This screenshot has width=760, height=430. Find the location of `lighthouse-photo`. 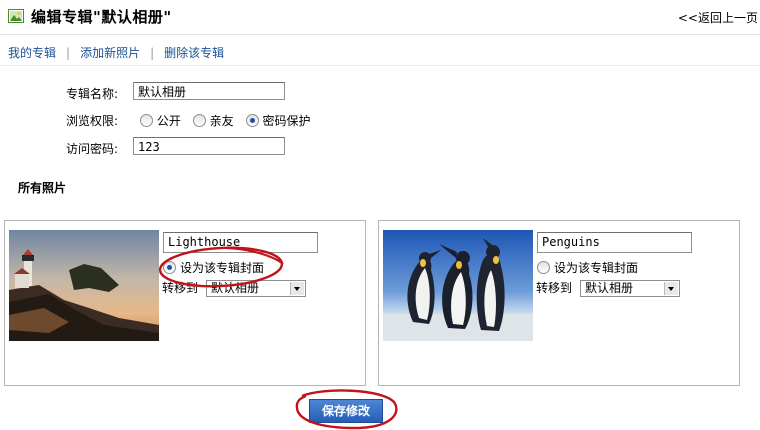

lighthouse-photo is located at coordinates (84, 285).